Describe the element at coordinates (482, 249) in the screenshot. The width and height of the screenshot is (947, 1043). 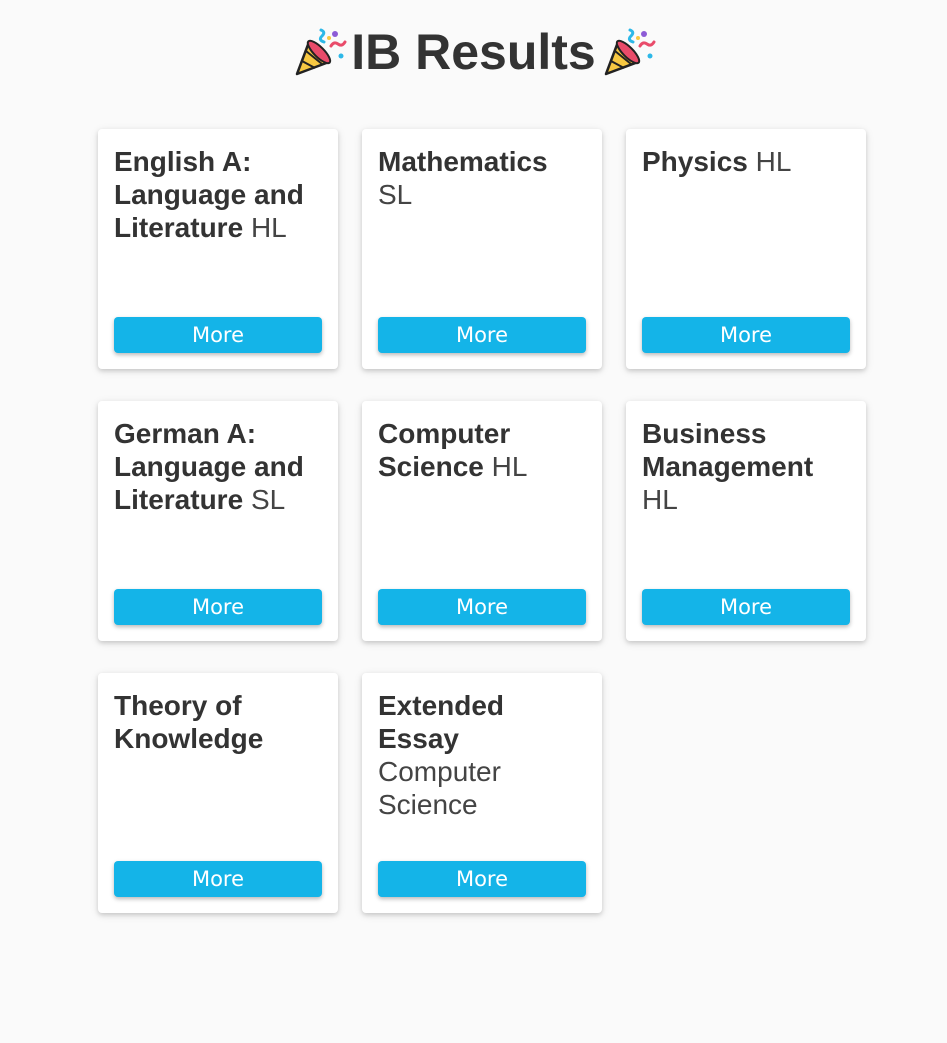
I see `subject-card: Mathematics SL More` at that location.